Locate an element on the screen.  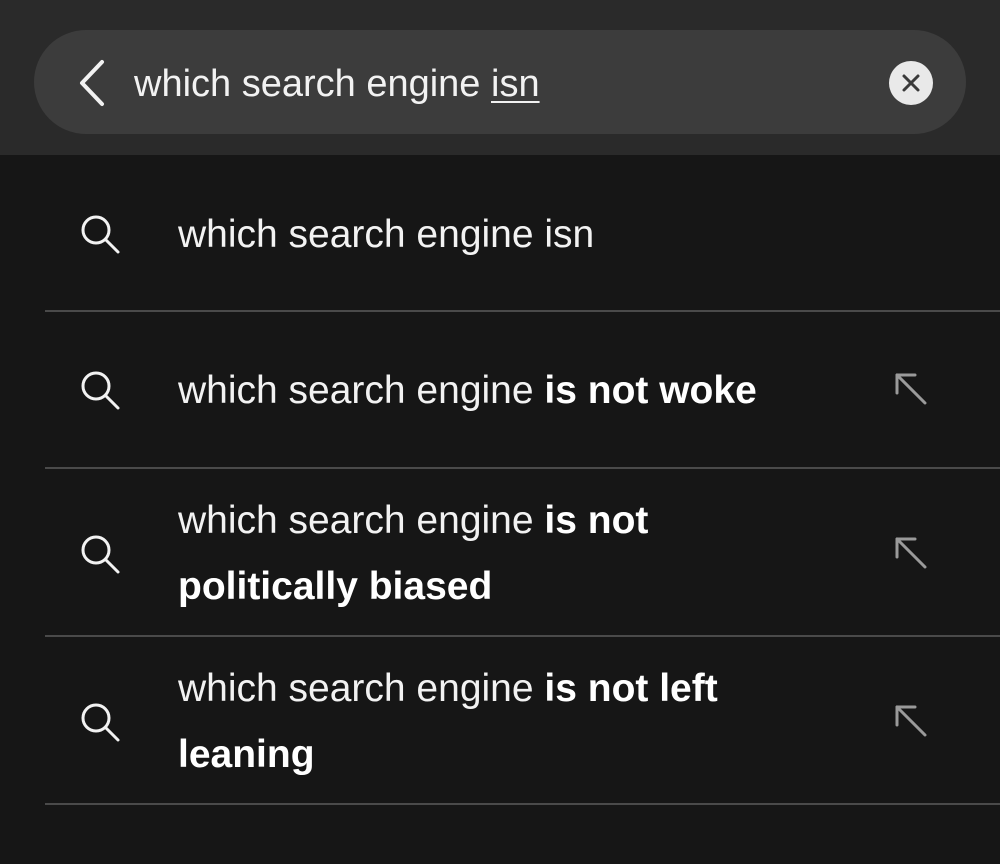
query-composing-text: isn is located at coordinates (515, 84).